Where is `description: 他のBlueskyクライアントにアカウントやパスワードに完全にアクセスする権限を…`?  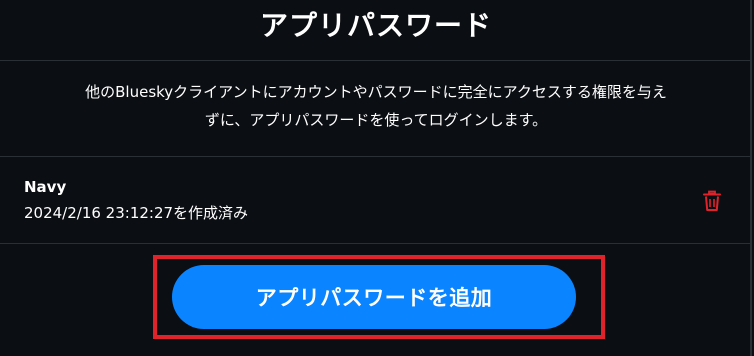
description: 他のBlueskyクライアントにアカウントやパスワードに完全にアクセスする権限を… is located at coordinates (376, 106).